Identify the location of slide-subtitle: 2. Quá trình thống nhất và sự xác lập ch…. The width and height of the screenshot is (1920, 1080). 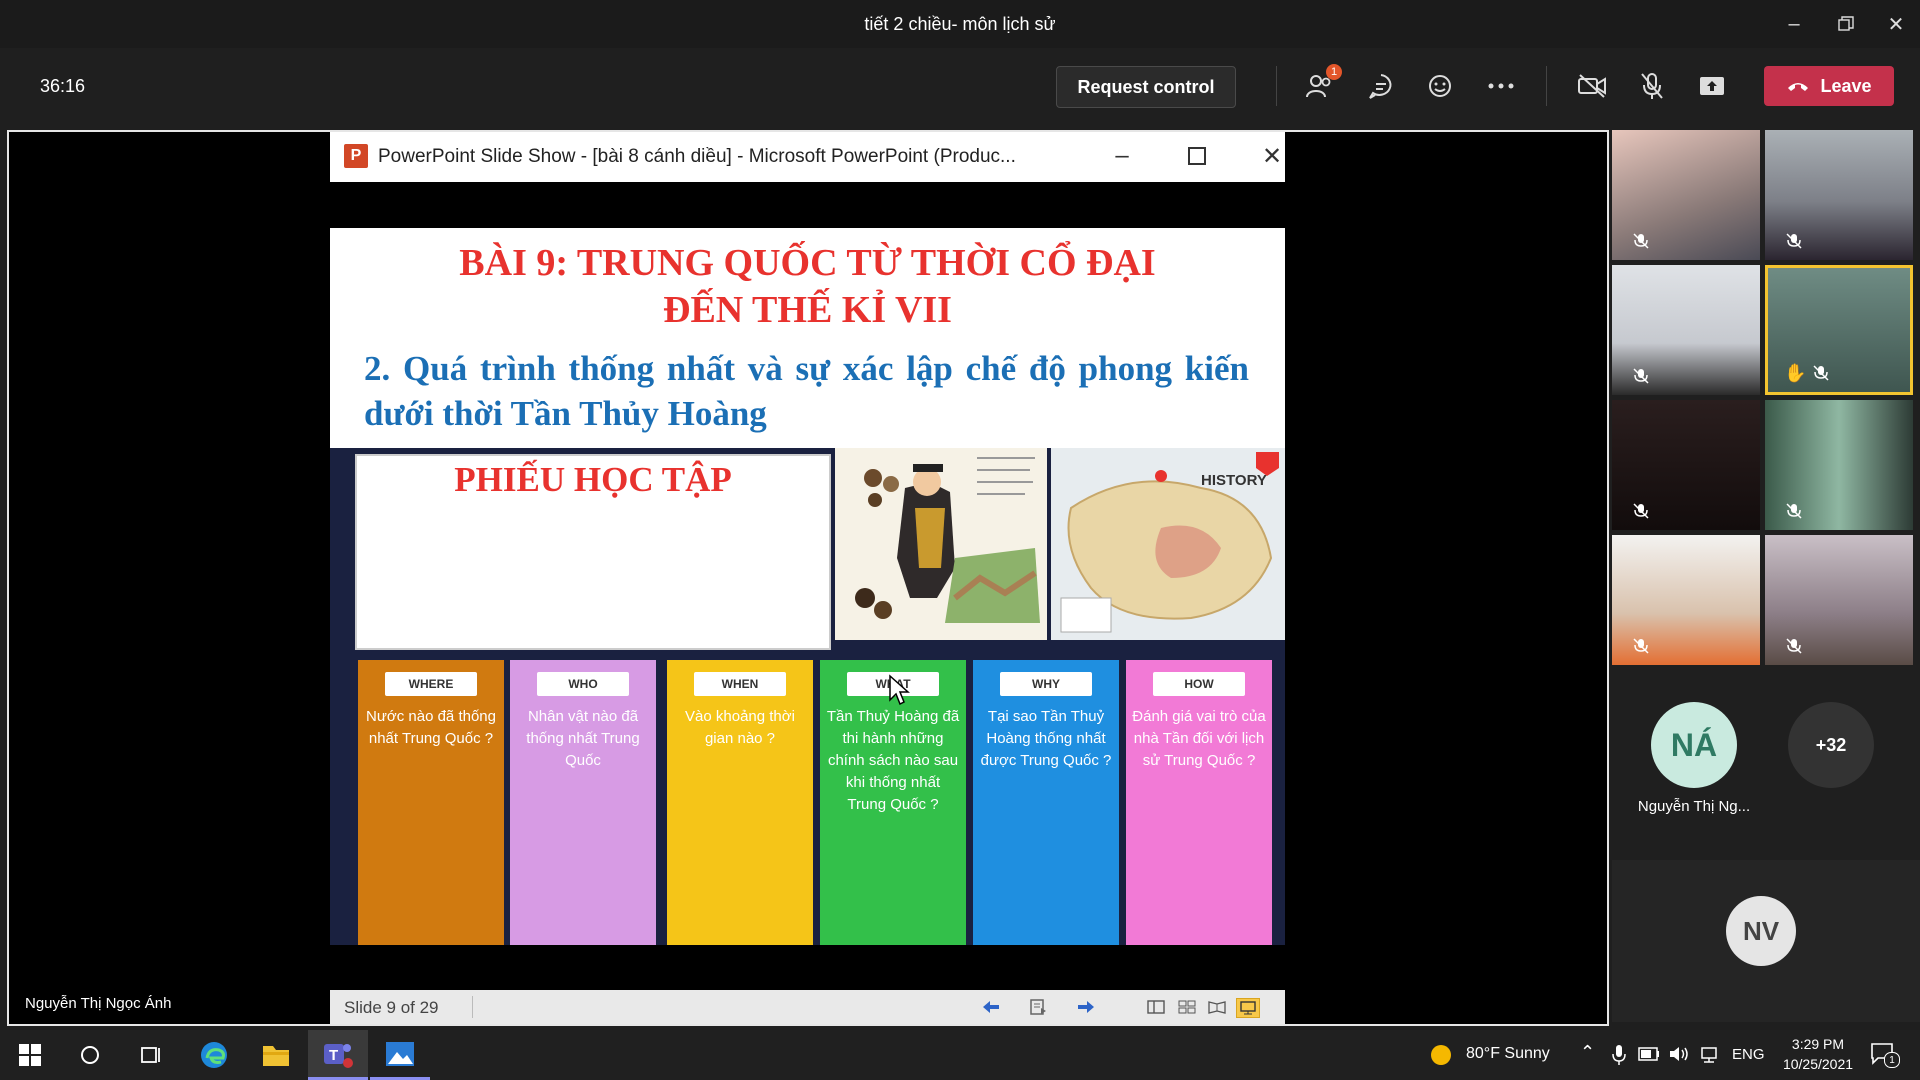
(806, 391).